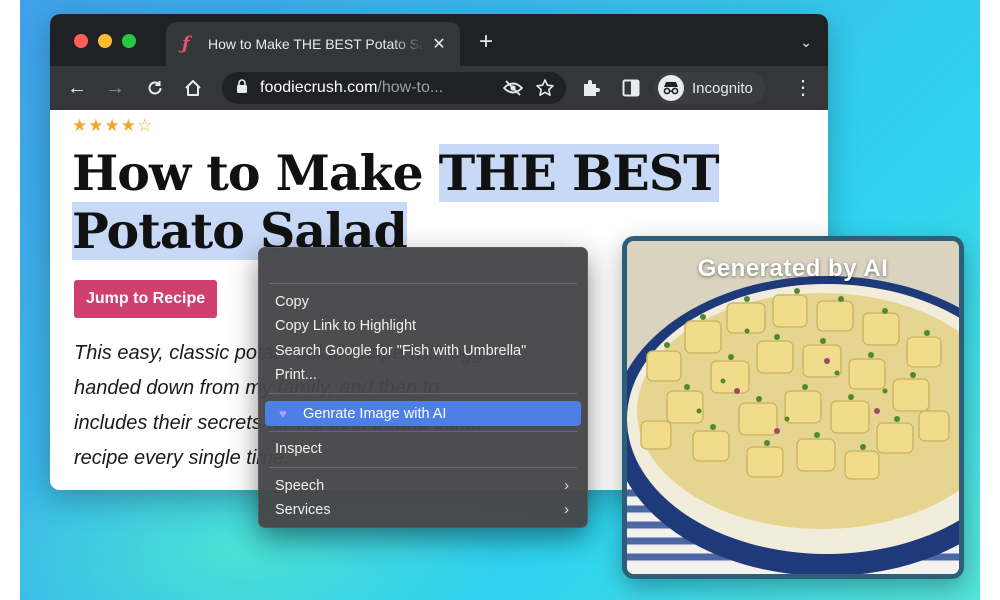  Describe the element at coordinates (631, 88) in the screenshot. I see `side-panel-icon` at that location.